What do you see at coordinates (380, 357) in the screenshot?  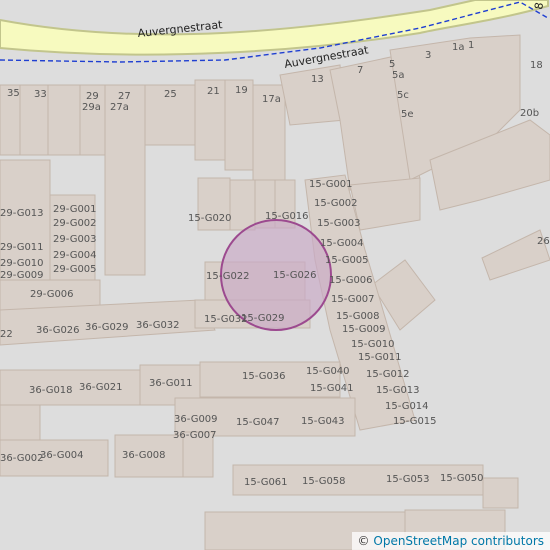 I see `house-number-label: 15-G011` at bounding box center [380, 357].